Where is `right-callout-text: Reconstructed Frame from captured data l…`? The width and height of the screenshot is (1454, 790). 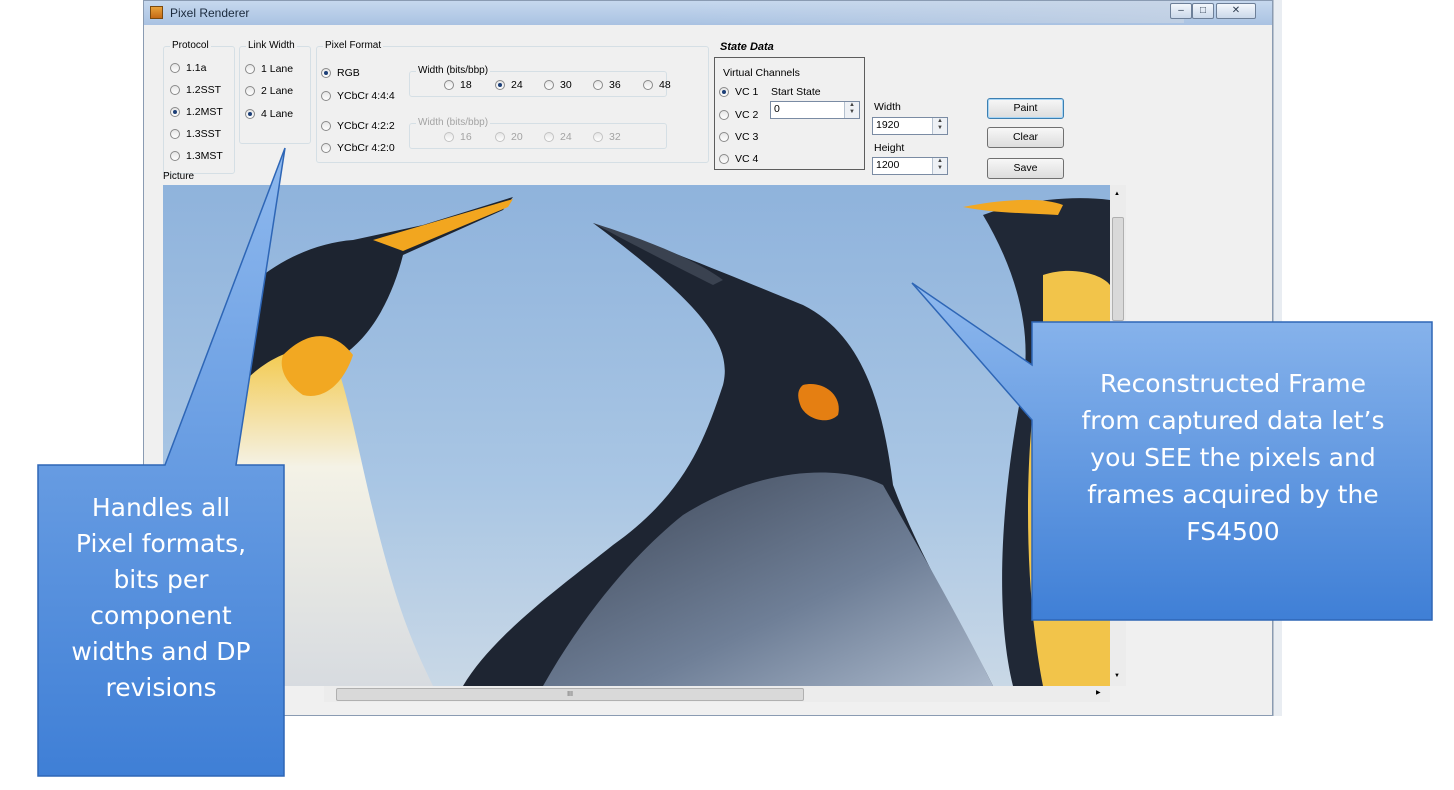
right-callout-text: Reconstructed Frame from captured data l… is located at coordinates (1233, 457).